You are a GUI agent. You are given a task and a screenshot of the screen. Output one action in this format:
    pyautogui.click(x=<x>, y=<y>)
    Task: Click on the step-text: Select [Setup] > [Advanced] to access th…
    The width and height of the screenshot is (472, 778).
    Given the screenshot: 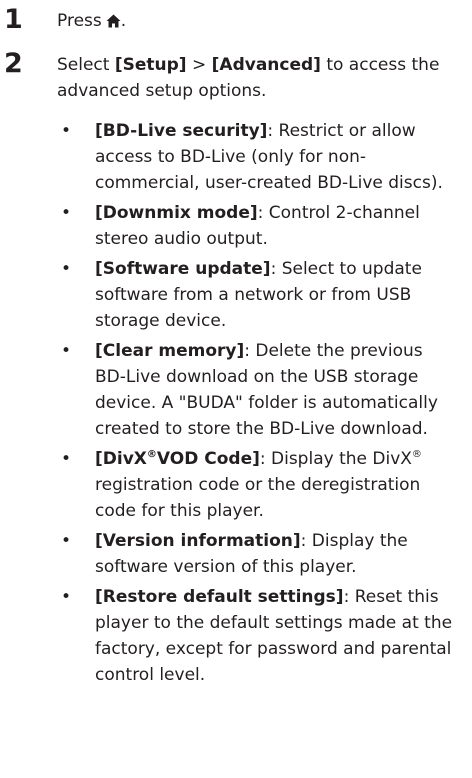 What is the action you would take?
    pyautogui.click(x=259, y=78)
    